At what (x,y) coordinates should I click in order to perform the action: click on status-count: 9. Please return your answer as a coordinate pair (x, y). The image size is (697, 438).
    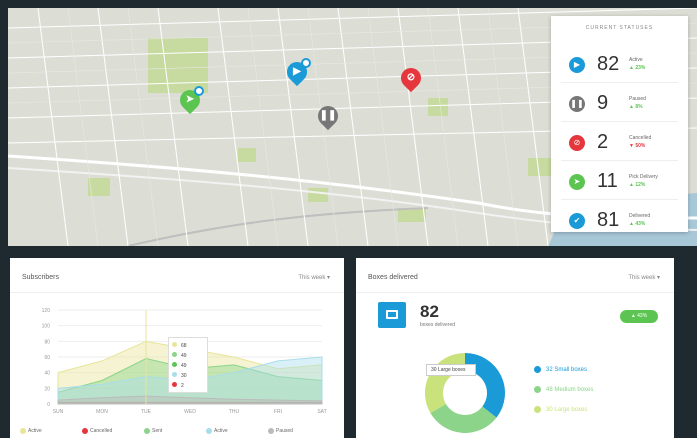
    Looking at the image, I should click on (603, 103).